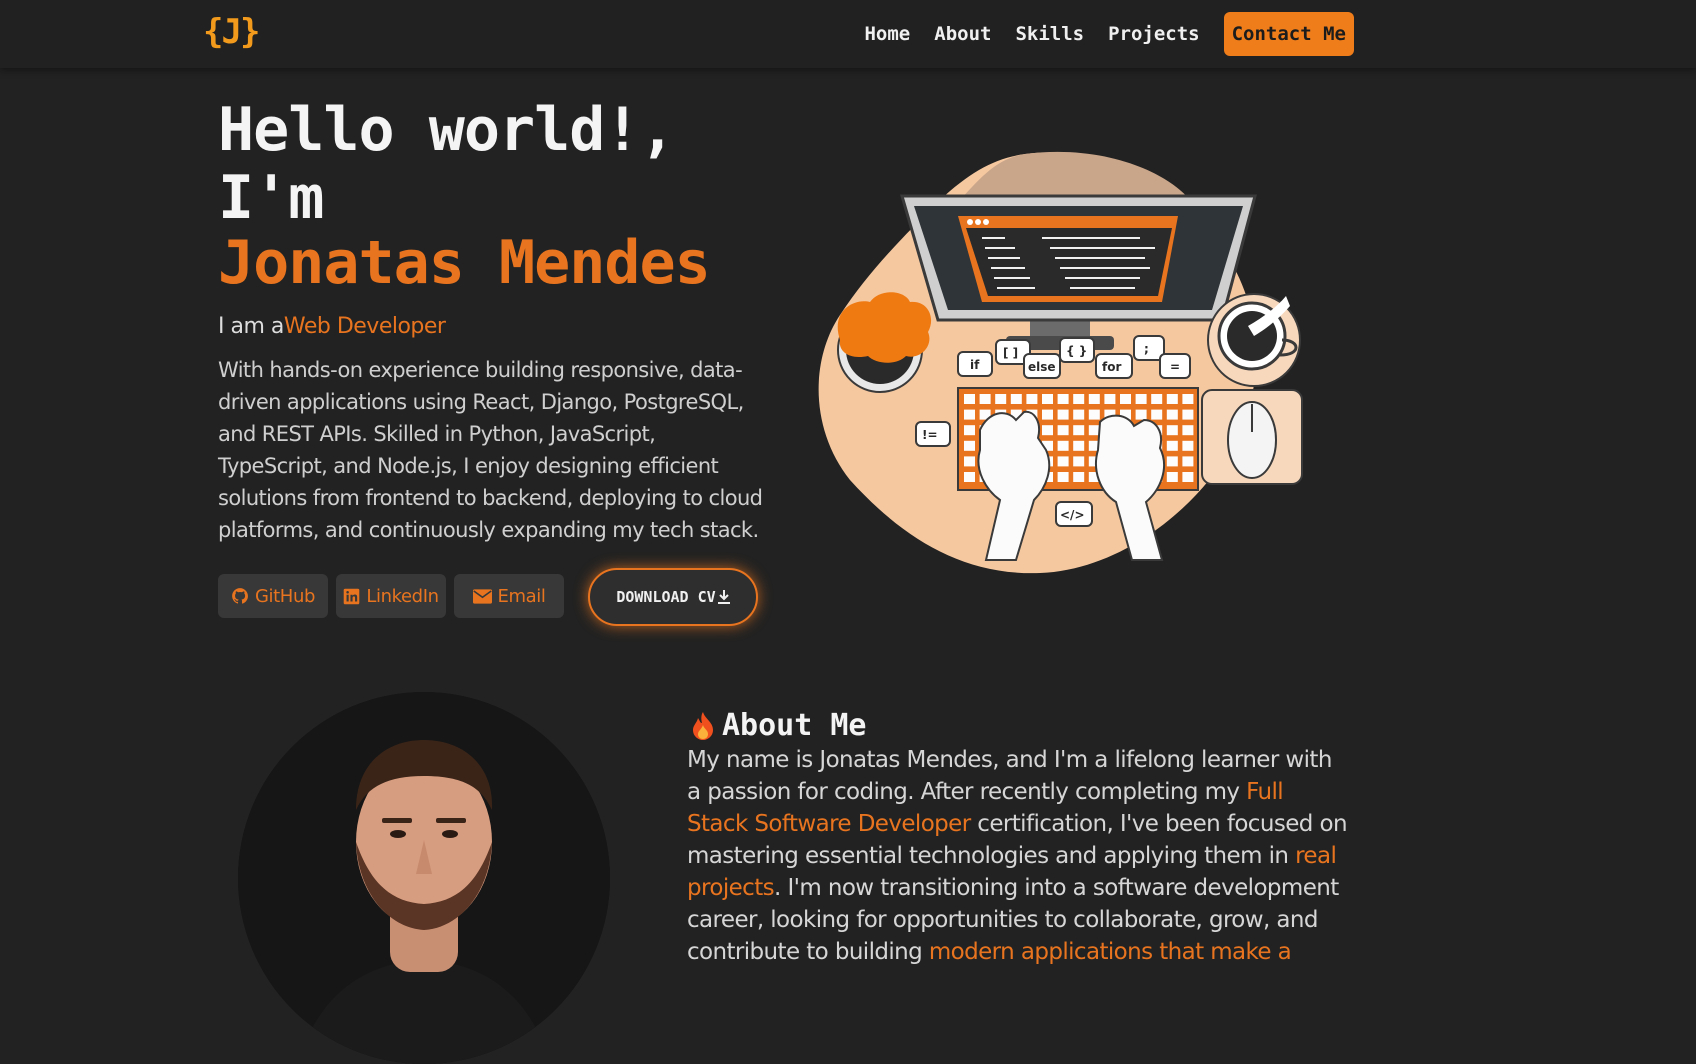 This screenshot has width=1696, height=1064. I want to click on right-eye, so click(450, 834).